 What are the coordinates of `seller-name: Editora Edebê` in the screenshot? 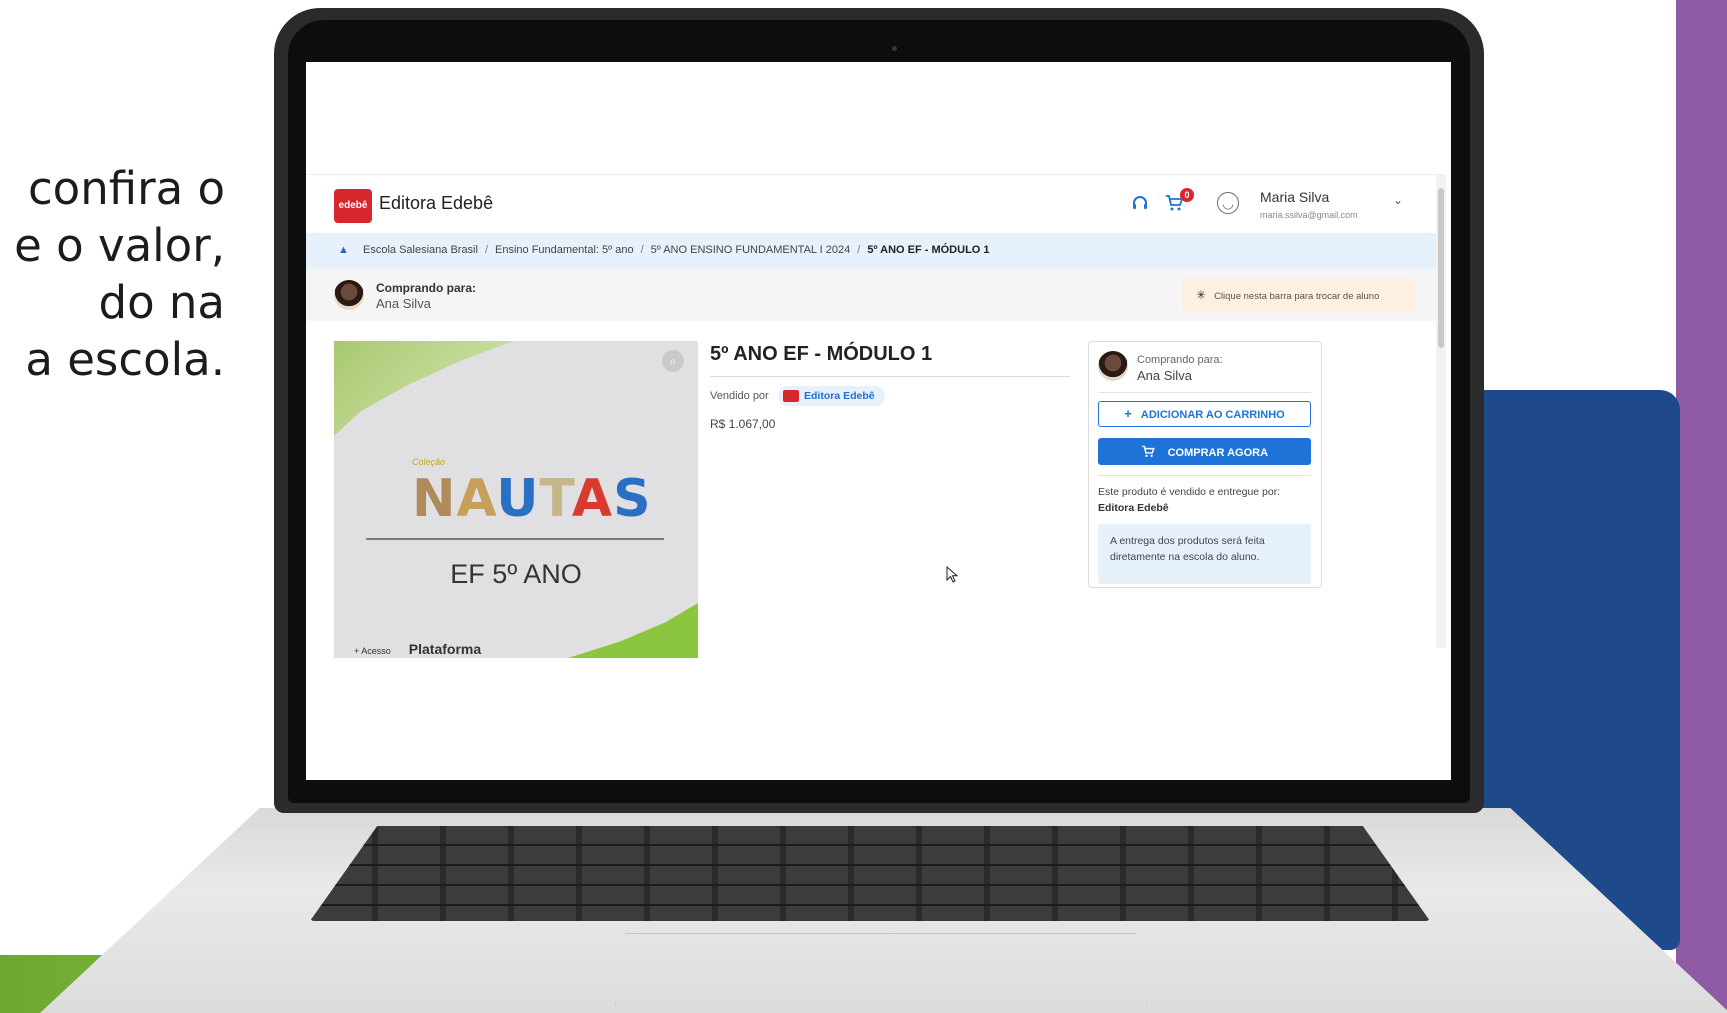 It's located at (839, 396).